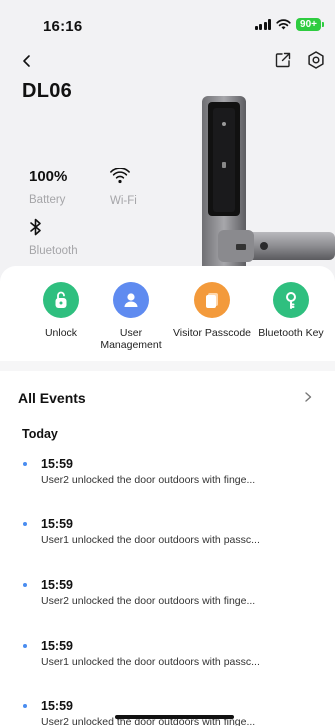  Describe the element at coordinates (120, 175) in the screenshot. I see `wifi-icon` at that location.